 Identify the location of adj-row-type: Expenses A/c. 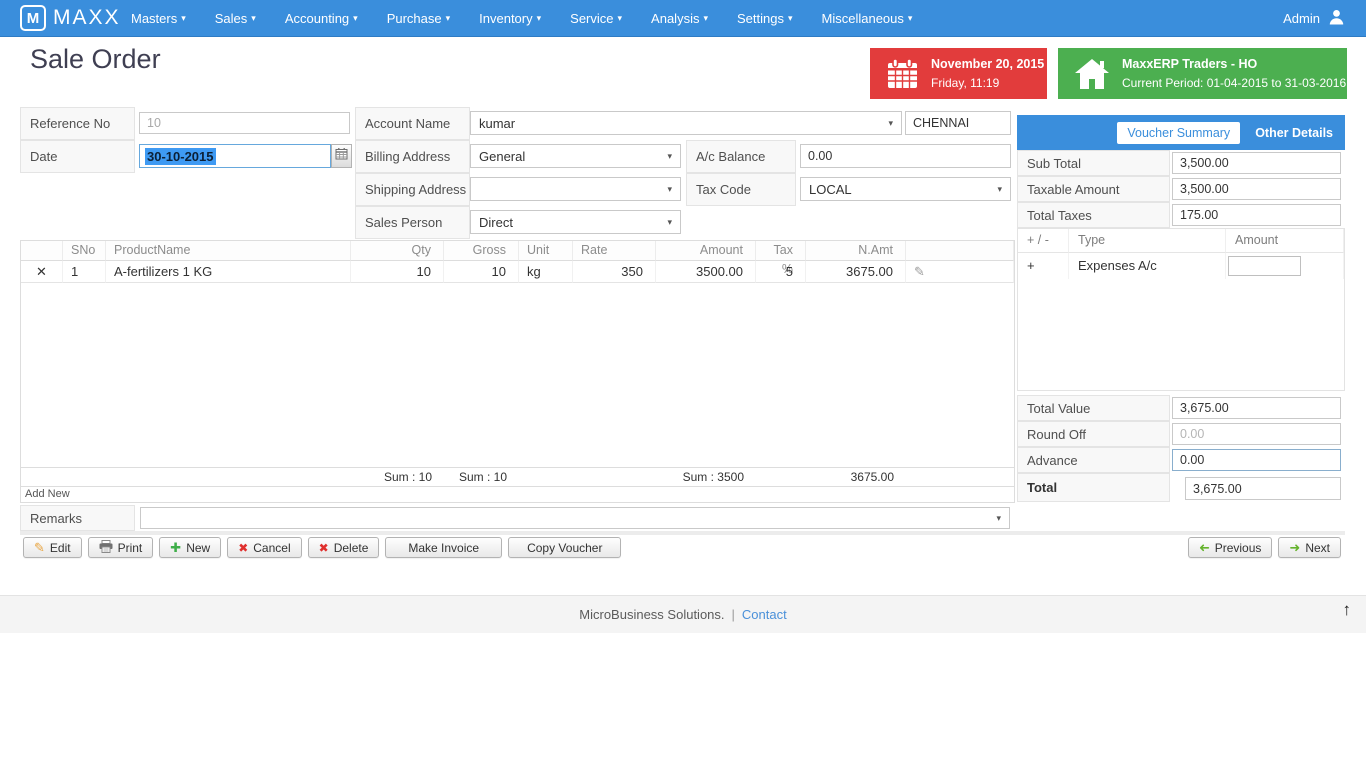
(1147, 266).